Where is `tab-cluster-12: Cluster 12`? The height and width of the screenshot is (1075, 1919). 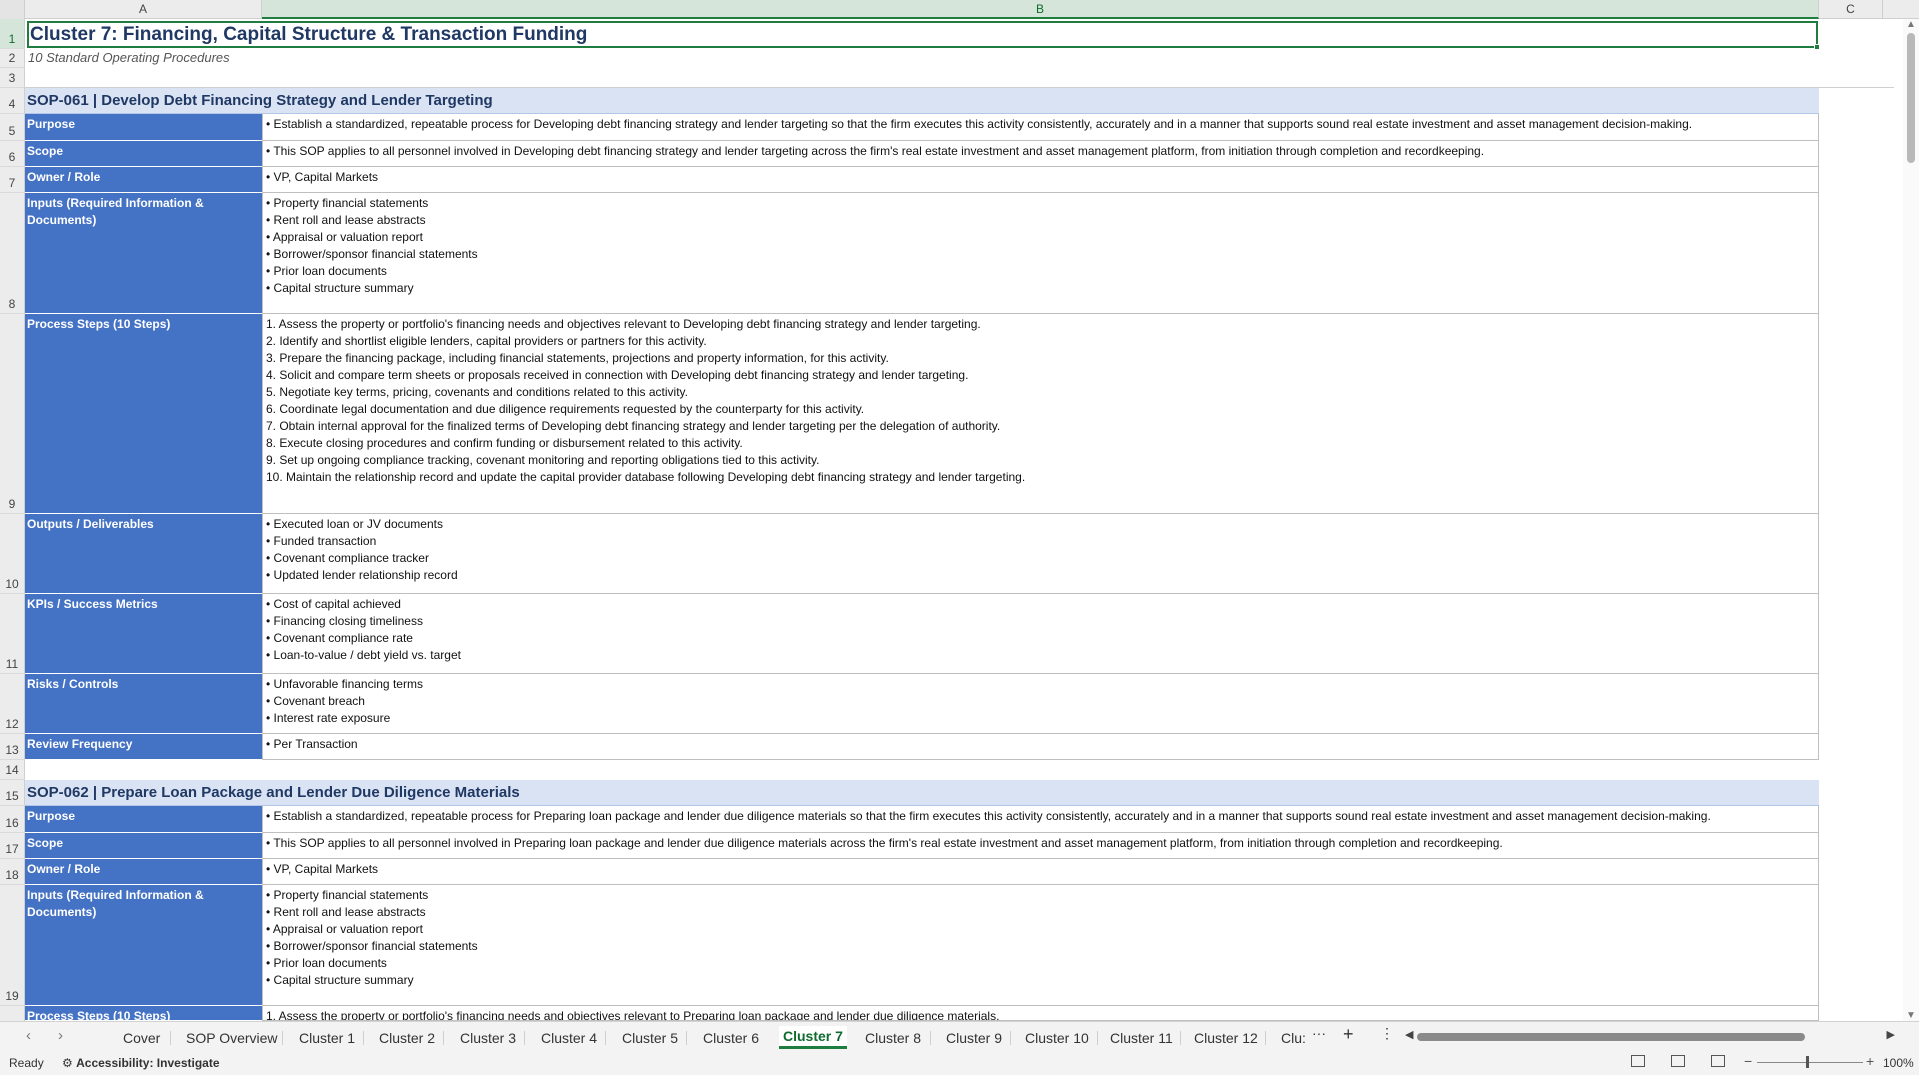
tab-cluster-12: Cluster 12 is located at coordinates (1226, 1038).